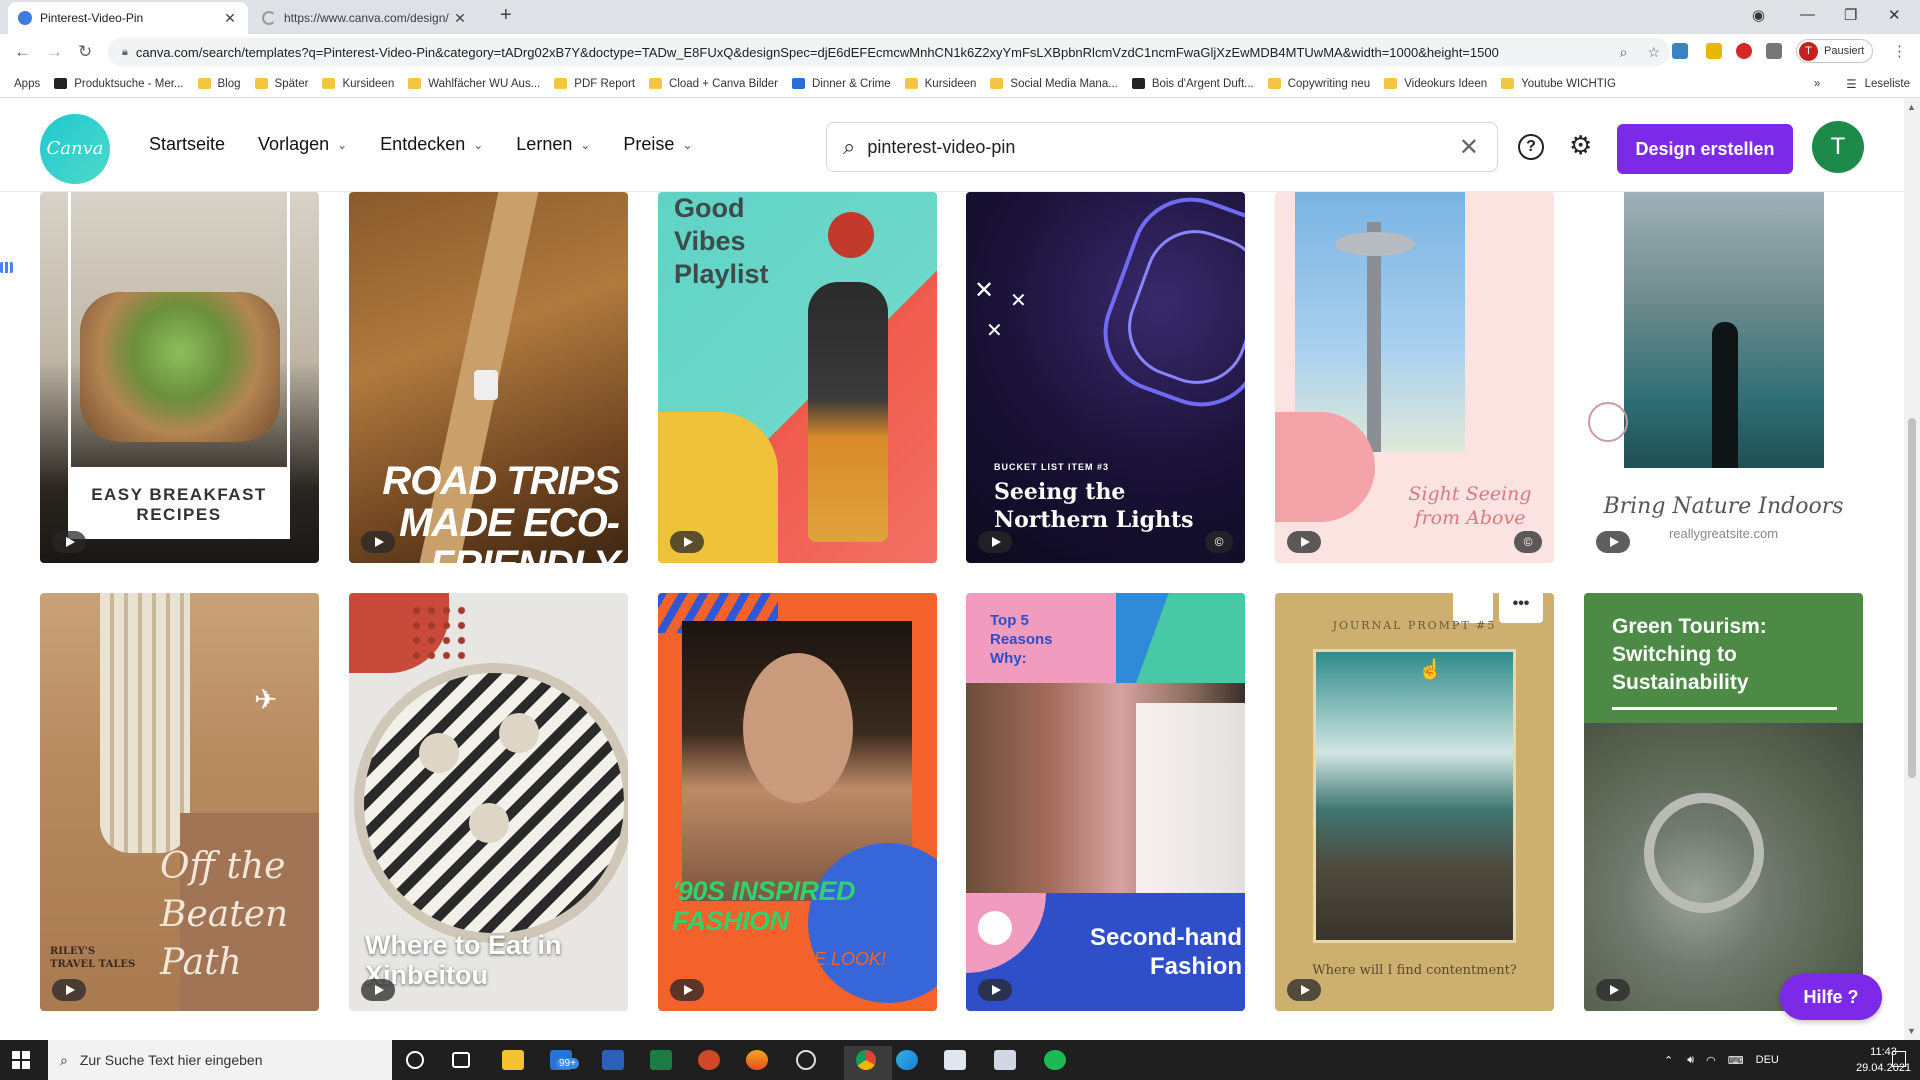  What do you see at coordinates (997, 83) in the screenshot?
I see `folder-icon` at bounding box center [997, 83].